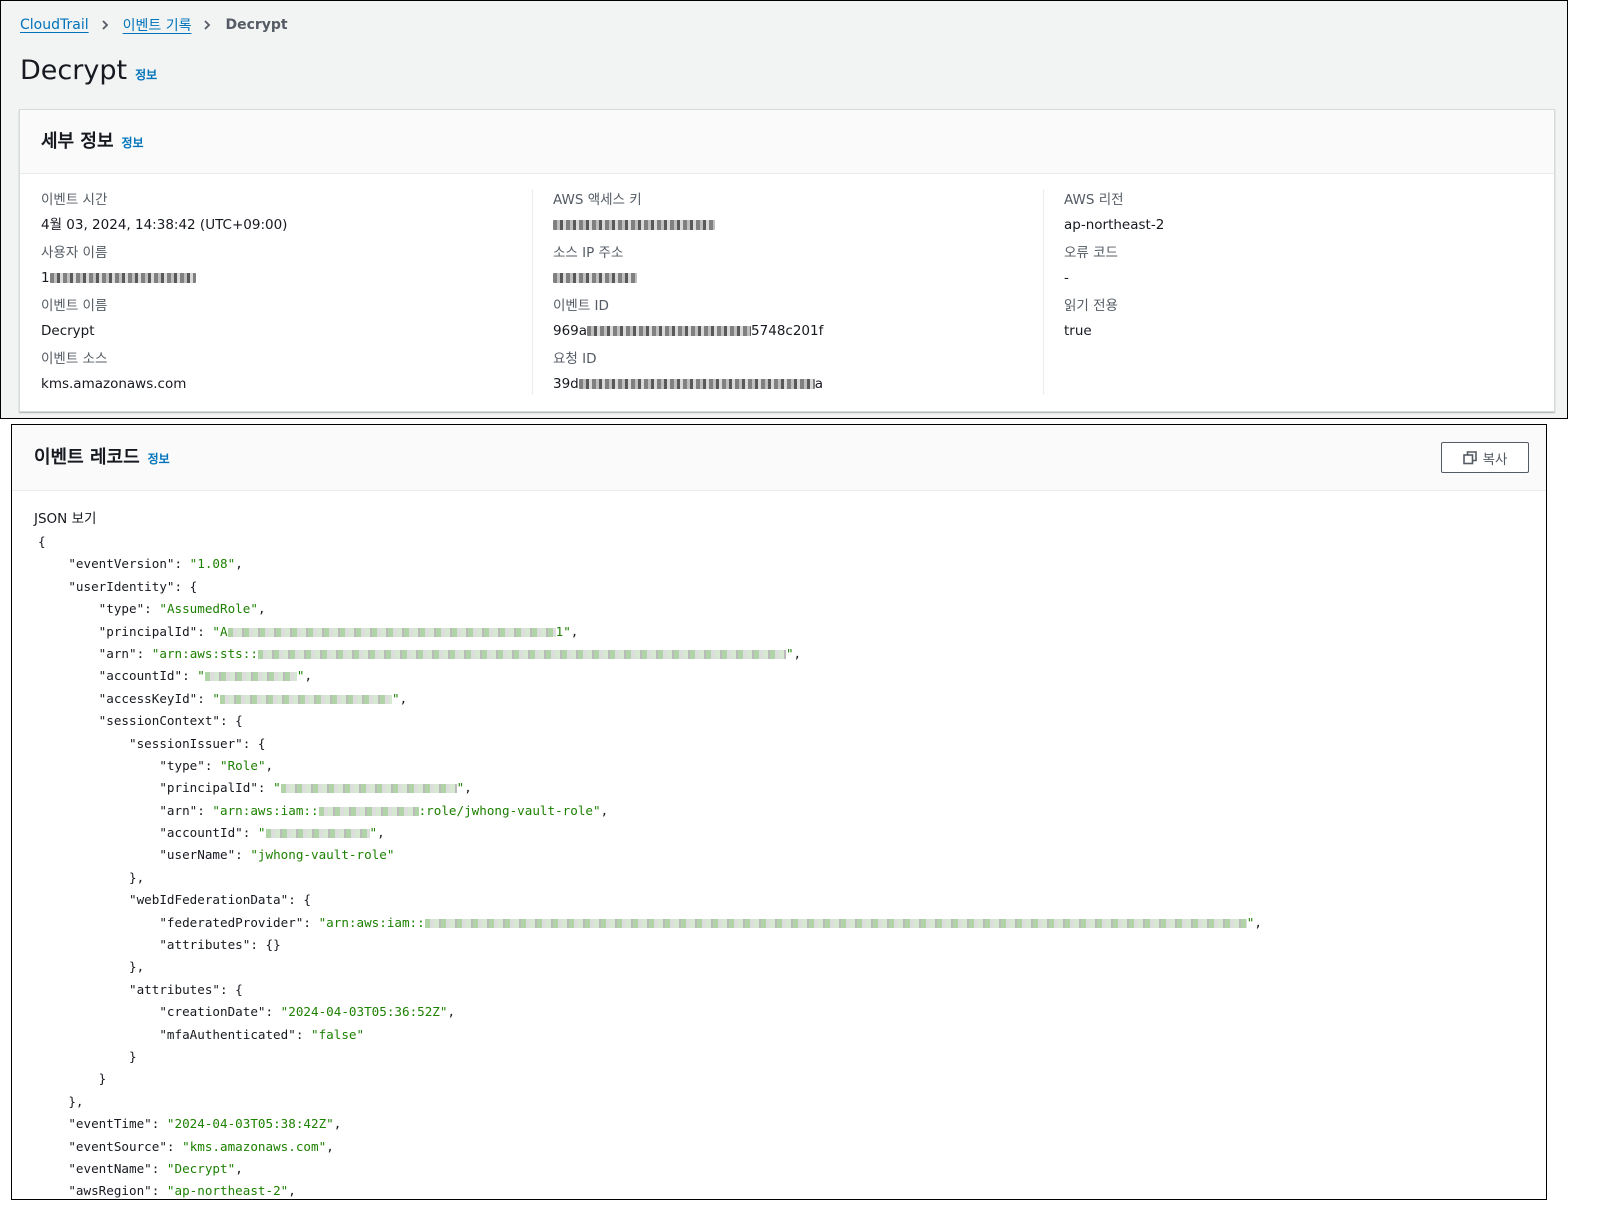 The image size is (1598, 1221). What do you see at coordinates (597, 200) in the screenshot?
I see `detail-label: AWS 액세스 키` at bounding box center [597, 200].